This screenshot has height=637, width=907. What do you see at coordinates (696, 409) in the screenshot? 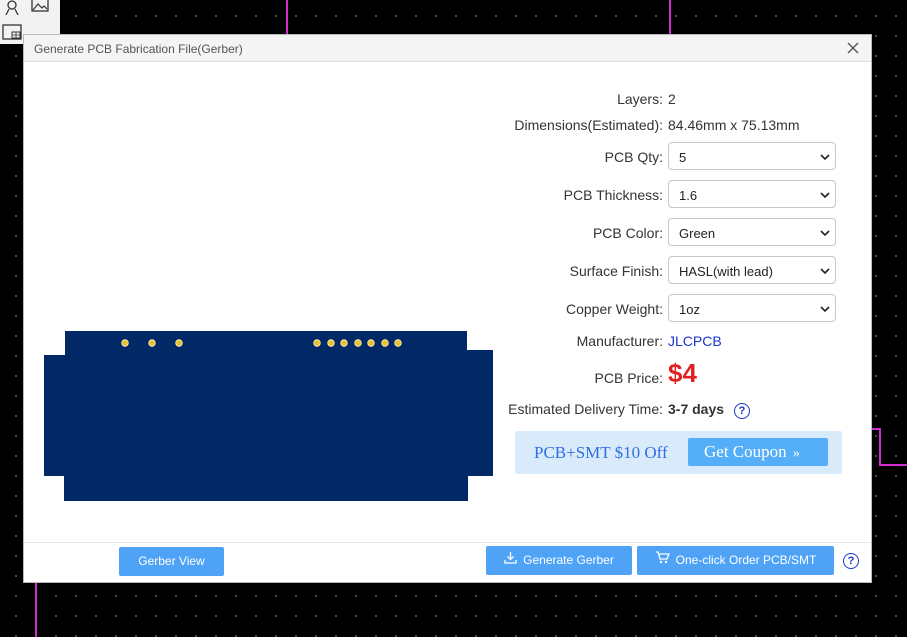
I see `delivery-value: 3-7 days` at bounding box center [696, 409].